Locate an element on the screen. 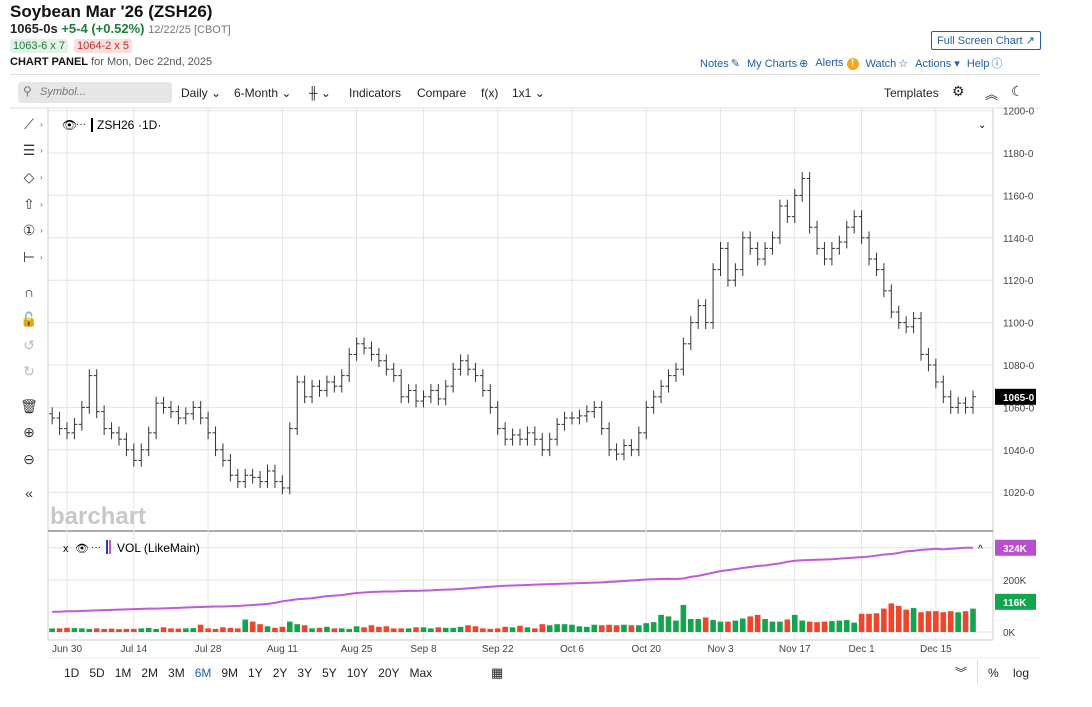  range-1m: 1M is located at coordinates (123, 673).